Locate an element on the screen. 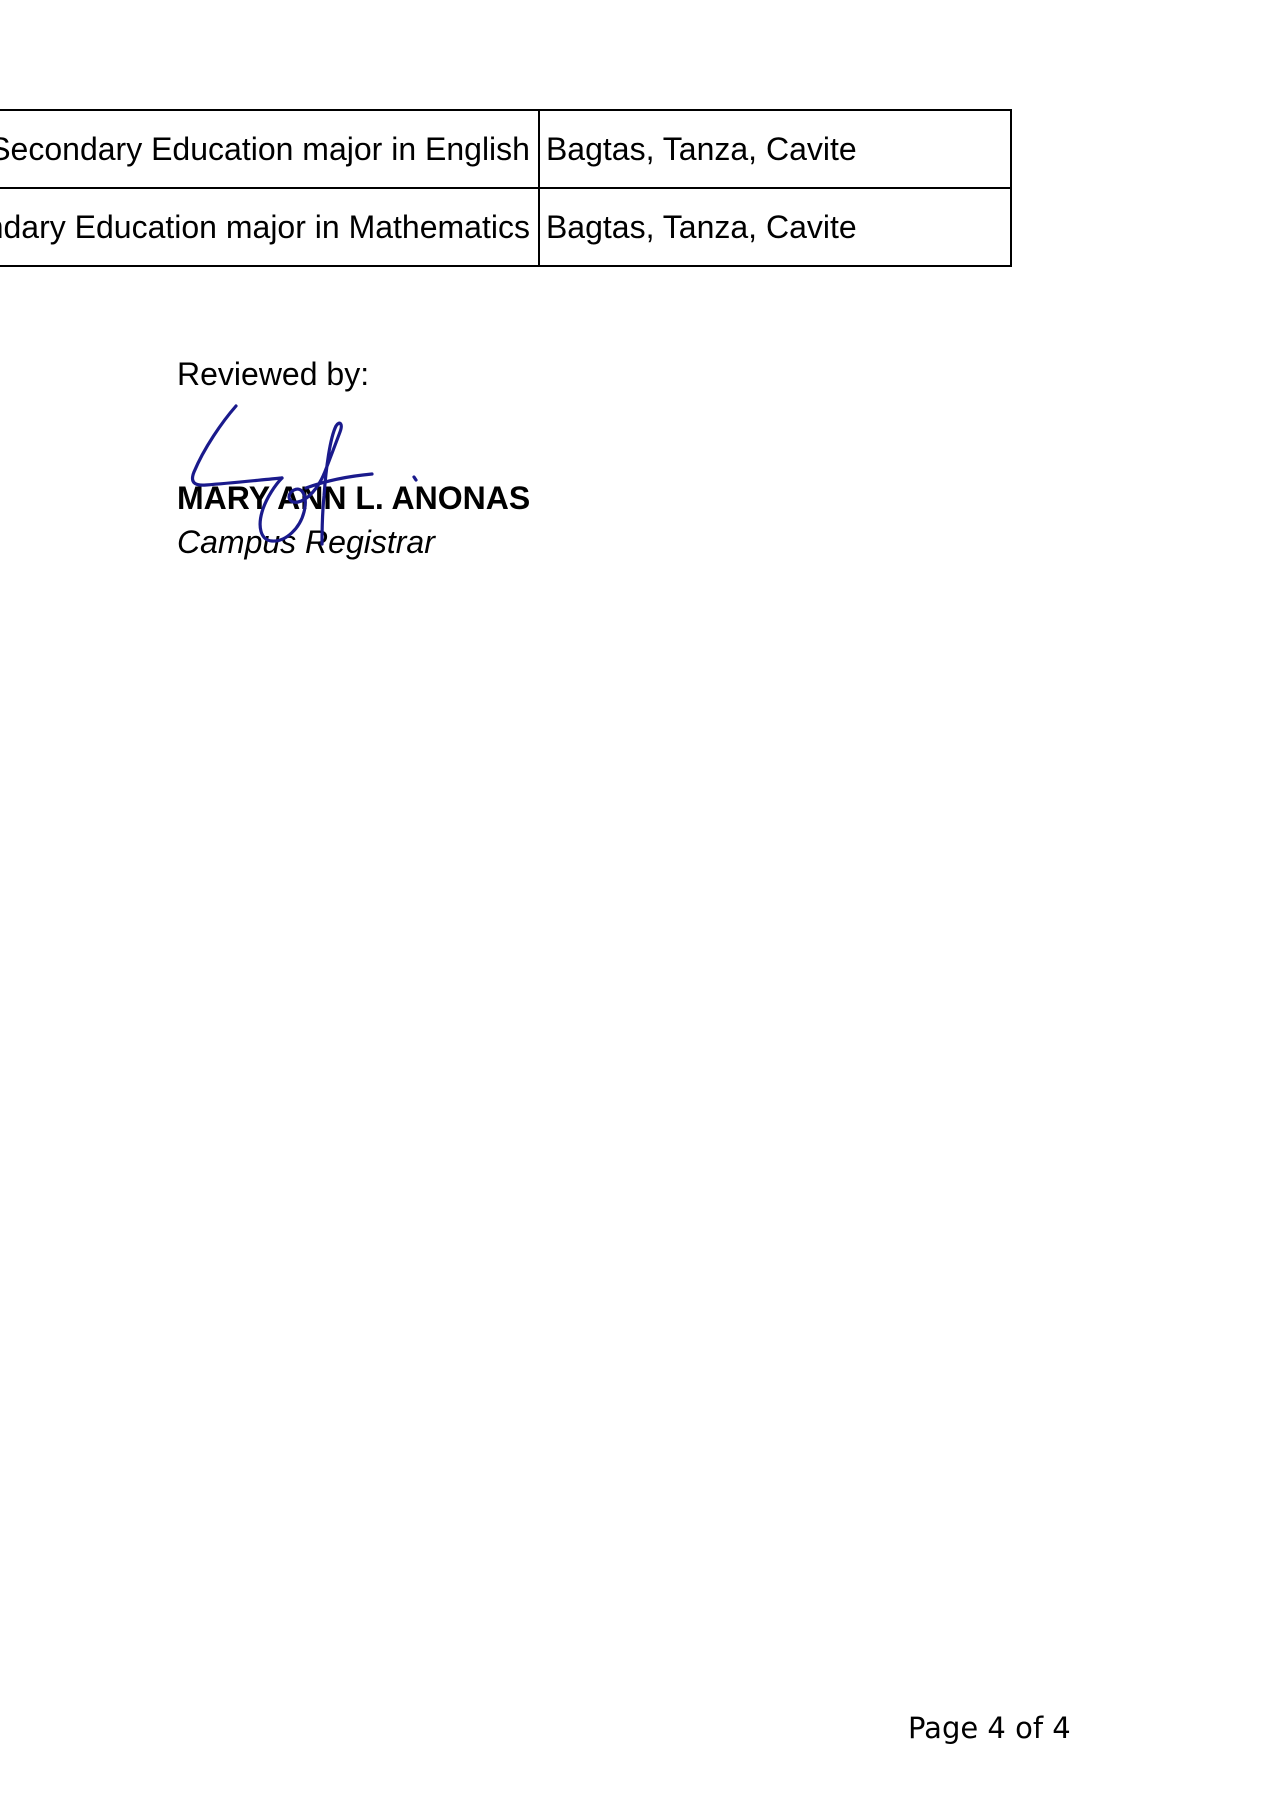 The height and width of the screenshot is (1800, 1272). reviewed-by-label: Reviewed by: is located at coordinates (273, 374).